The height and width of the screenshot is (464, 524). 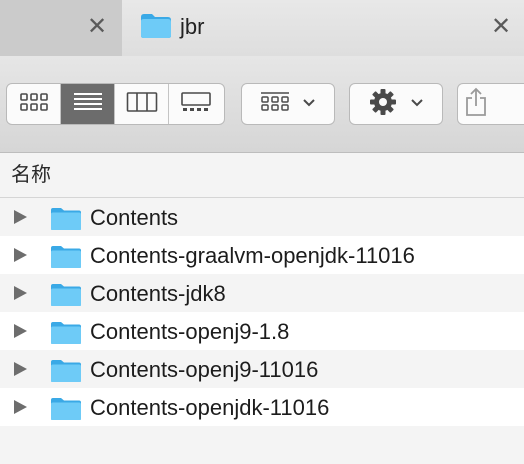 What do you see at coordinates (252, 255) in the screenshot?
I see `file-name: Contents-graalvm-openjdk-11016` at bounding box center [252, 255].